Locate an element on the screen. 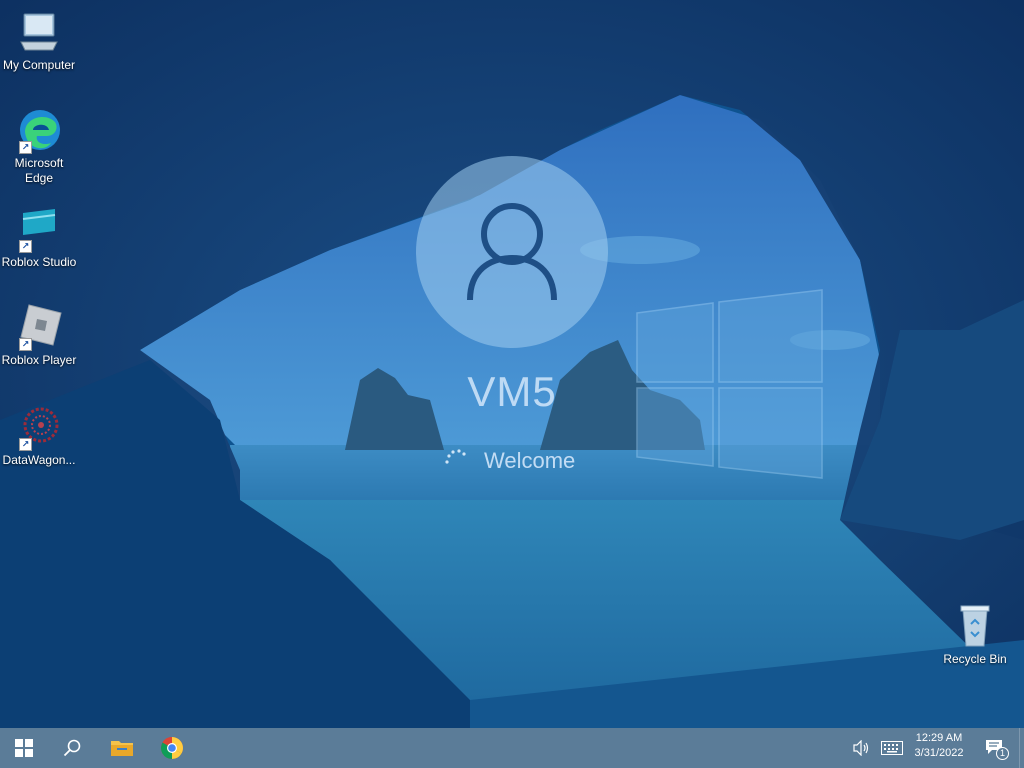 Image resolution: width=1024 pixels, height=768 pixels. desktop-icon-label: Microsoft Edge is located at coordinates (39, 170).